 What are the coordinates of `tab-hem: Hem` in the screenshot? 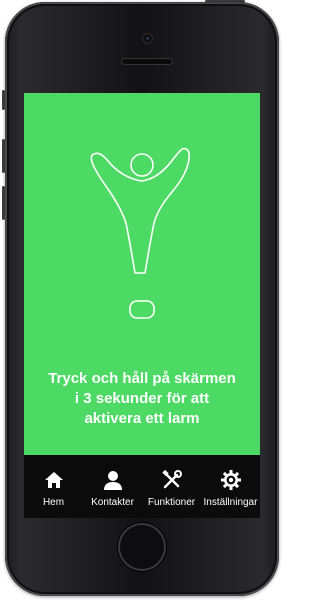 It's located at (53, 486).